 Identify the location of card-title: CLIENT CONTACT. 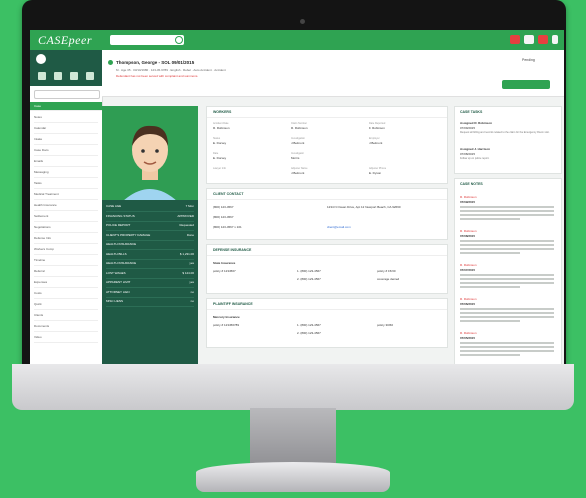
(228, 194).